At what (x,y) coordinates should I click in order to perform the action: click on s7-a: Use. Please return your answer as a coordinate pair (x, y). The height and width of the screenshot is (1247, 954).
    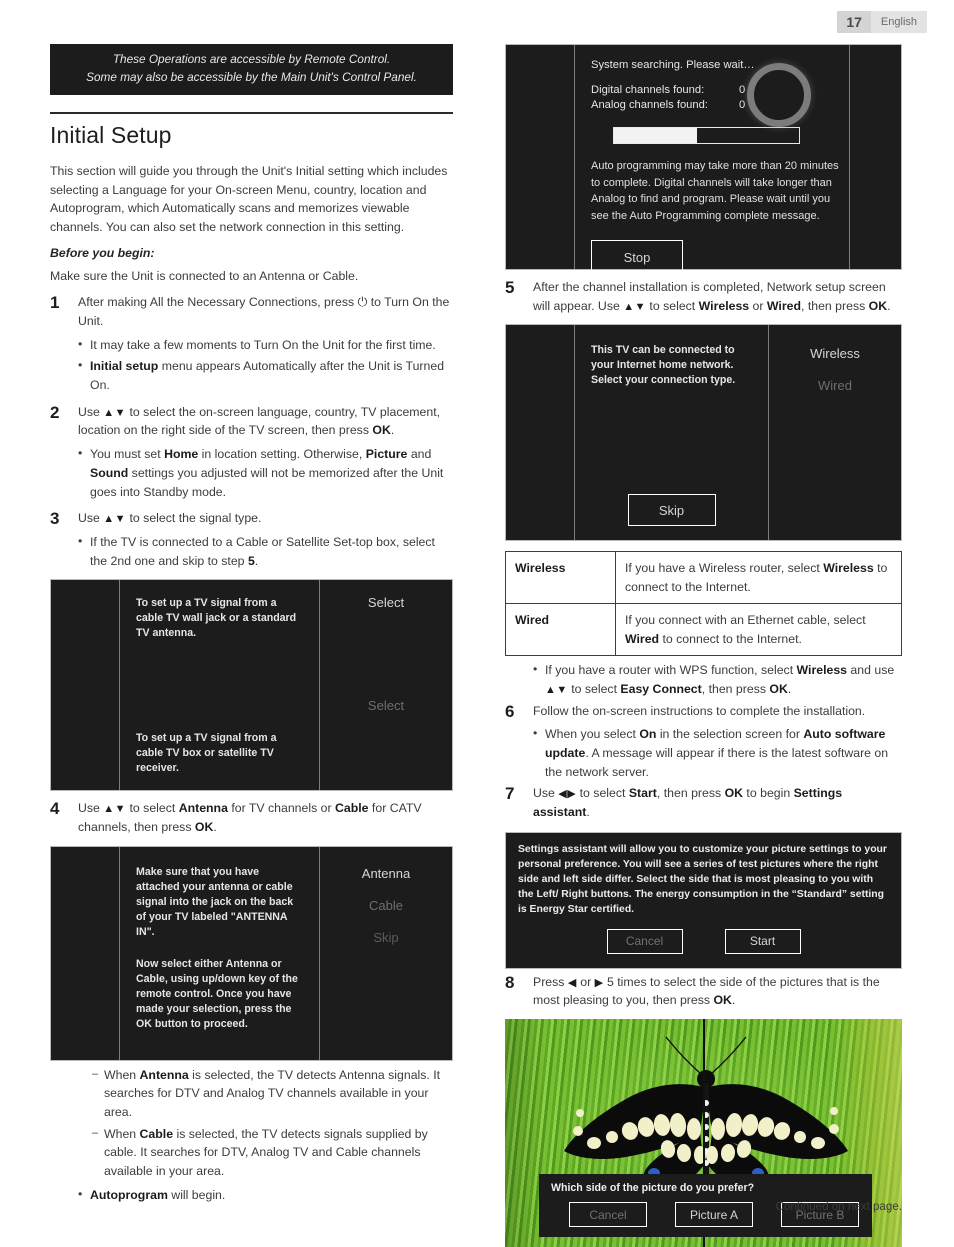
    Looking at the image, I should click on (546, 793).